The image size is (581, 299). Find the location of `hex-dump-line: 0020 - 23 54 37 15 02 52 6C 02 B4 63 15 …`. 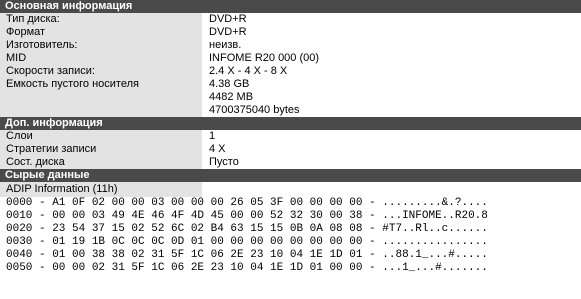

hex-dump-line: 0020 - 23 54 37 15 02 52 6C 02 B4 63 15 … is located at coordinates (247, 229).